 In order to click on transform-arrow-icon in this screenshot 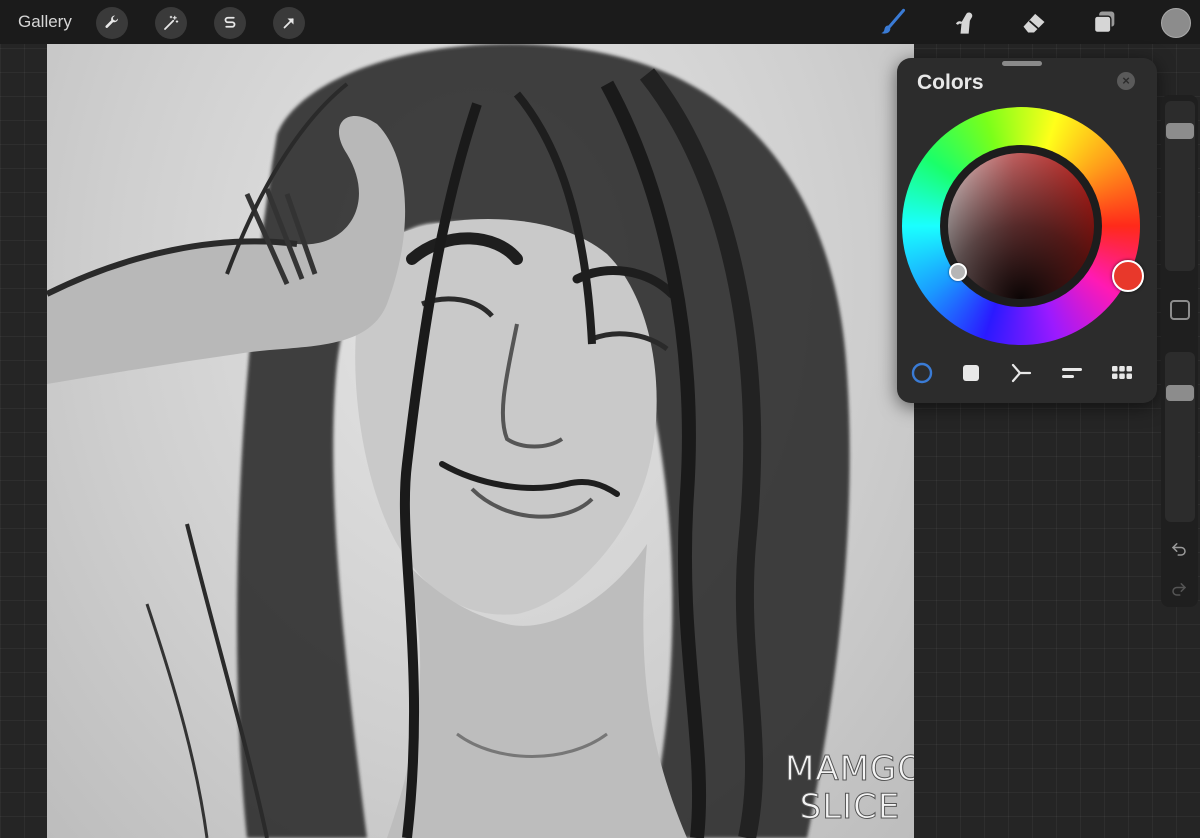, I will do `click(288, 23)`.